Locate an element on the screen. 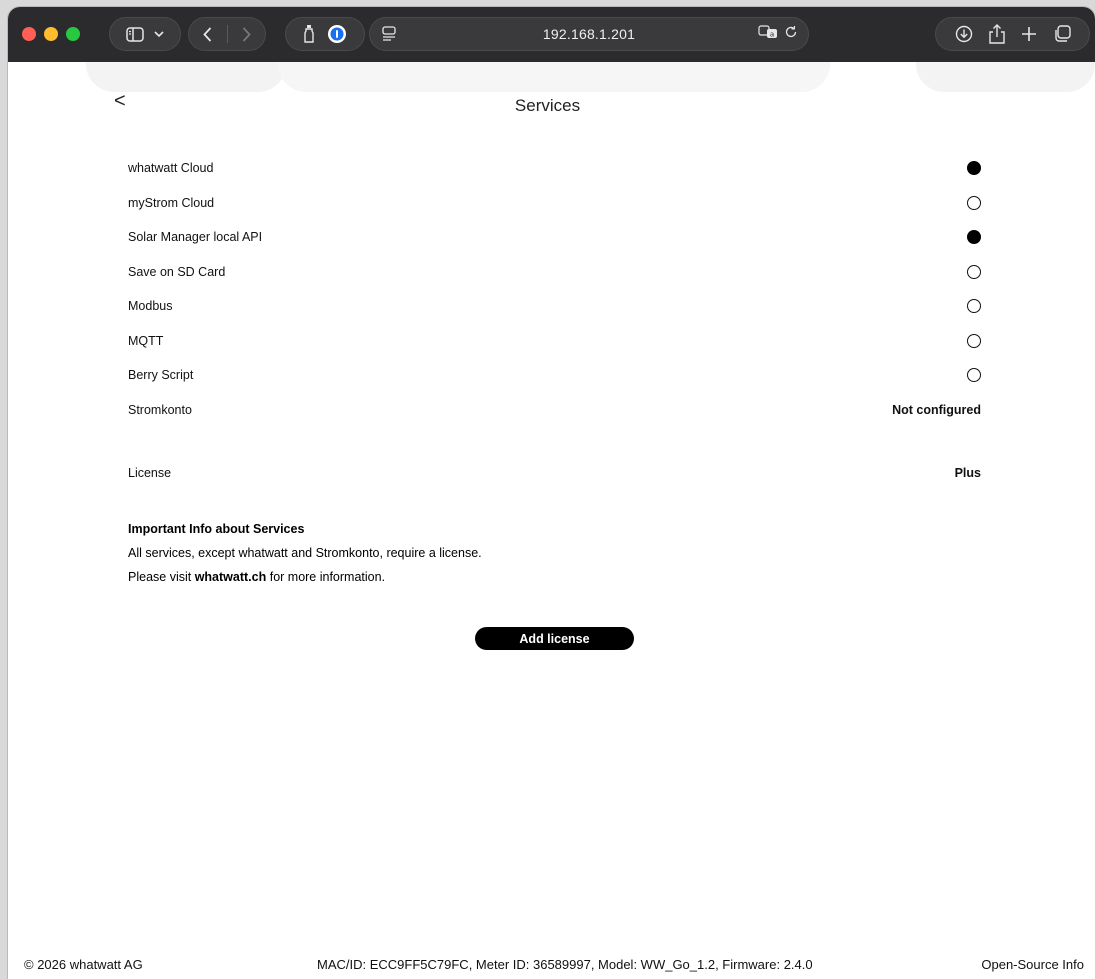 The width and height of the screenshot is (1095, 979). browser-toolbar: 192.168.1.201 a is located at coordinates (551, 35).